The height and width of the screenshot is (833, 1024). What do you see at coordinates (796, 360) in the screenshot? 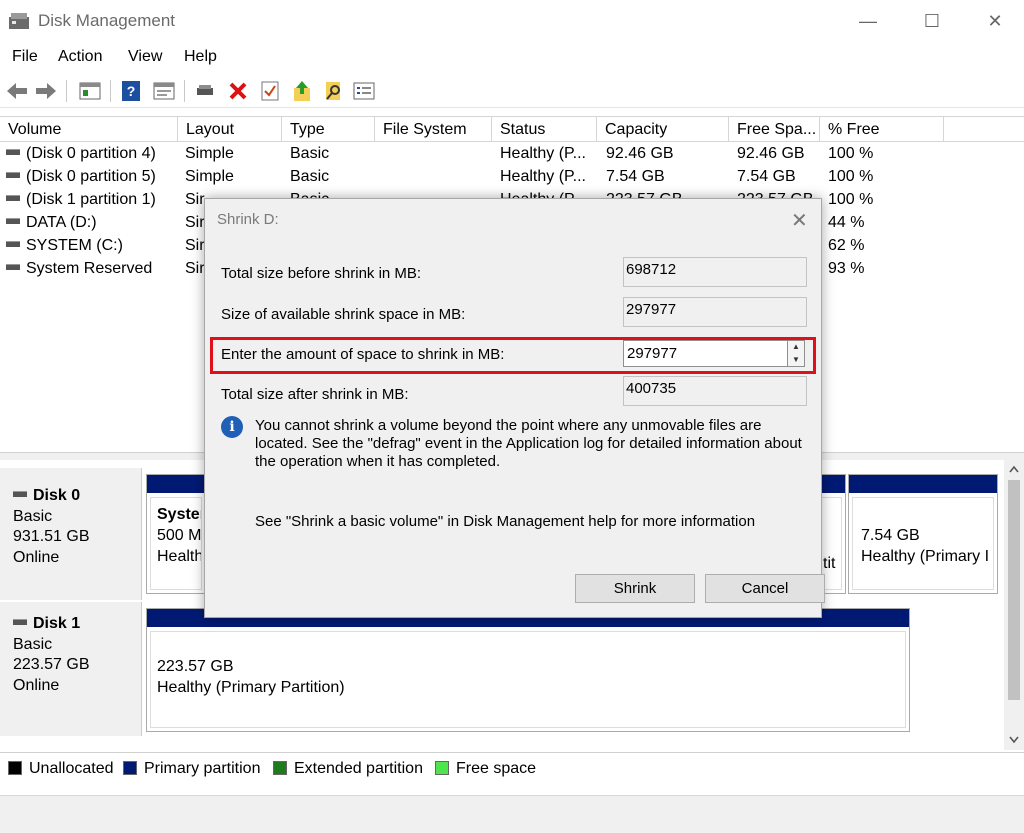
I see `spin-down-icon: ▼` at bounding box center [796, 360].